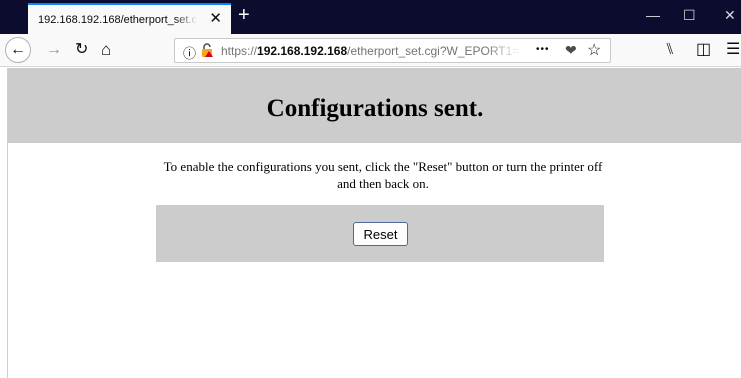  What do you see at coordinates (433, 51) in the screenshot?
I see `url-path: /etherport_set.cgi?W_EPORT1=` at bounding box center [433, 51].